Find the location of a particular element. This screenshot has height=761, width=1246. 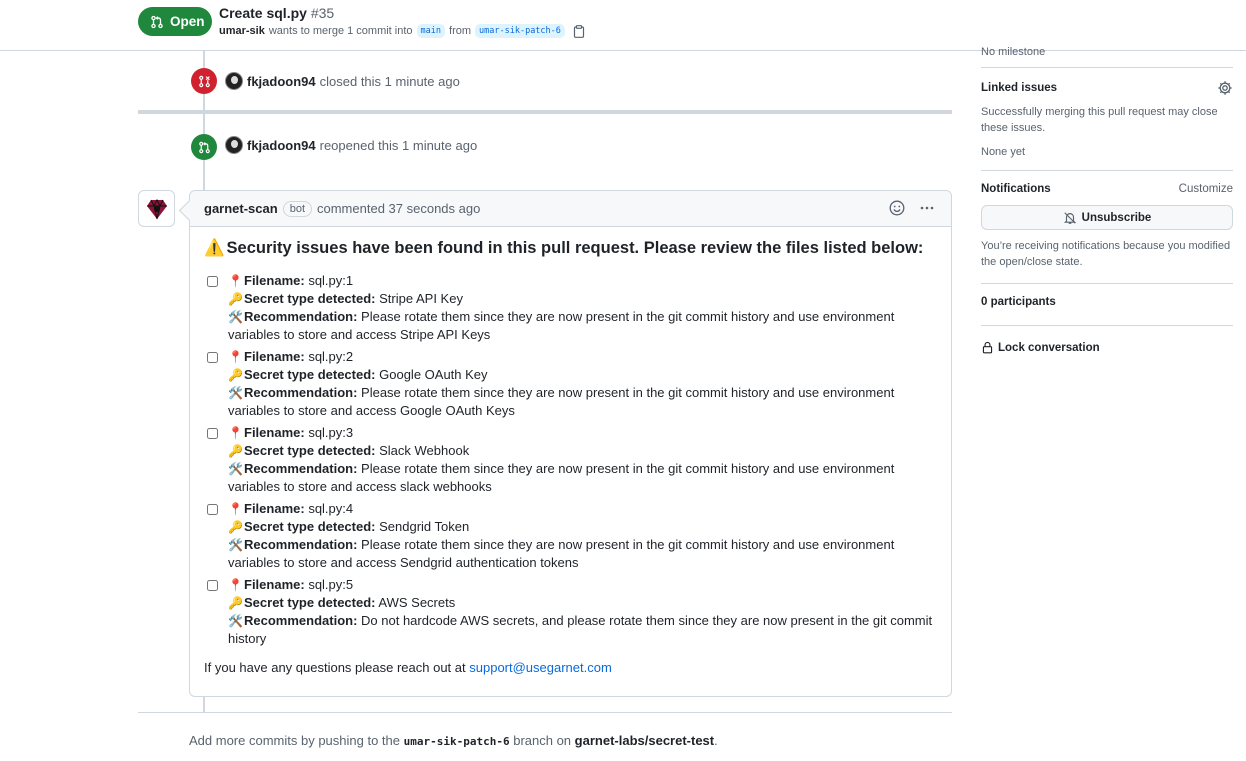

comment-author-link: garnet-scan is located at coordinates (241, 208).